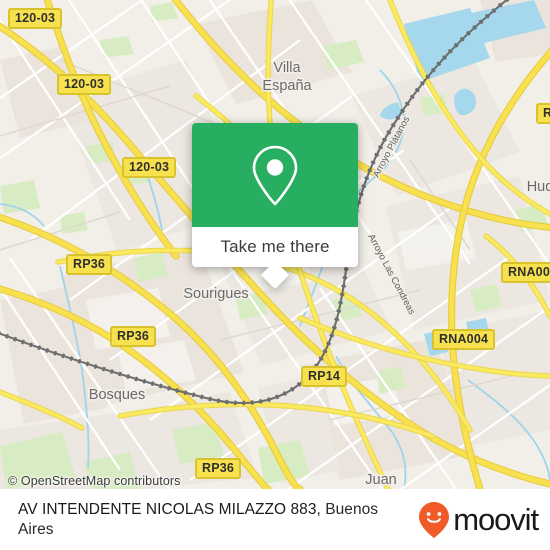 This screenshot has height=550, width=550. Describe the element at coordinates (496, 519) in the screenshot. I see `moovit-wordmark: moovit` at that location.